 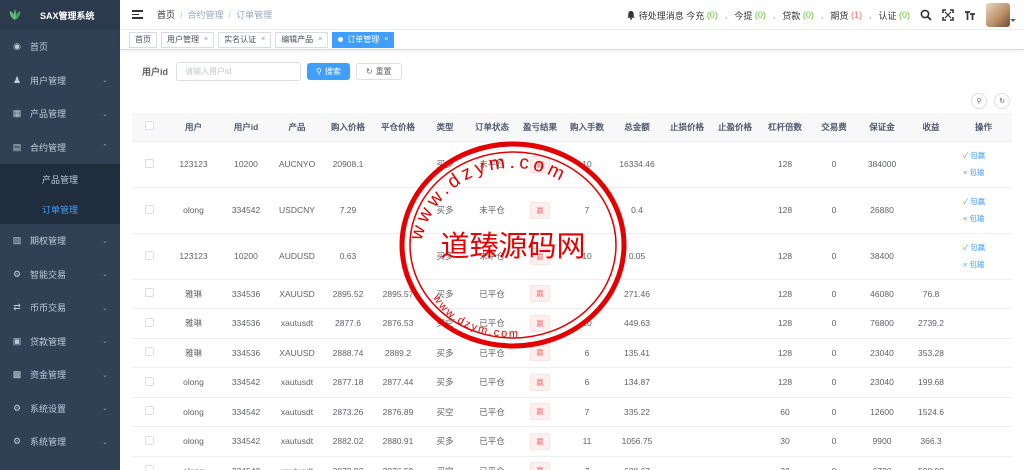 What do you see at coordinates (1002, 101) in the screenshot?
I see `refresh-icon: ↻` at bounding box center [1002, 101].